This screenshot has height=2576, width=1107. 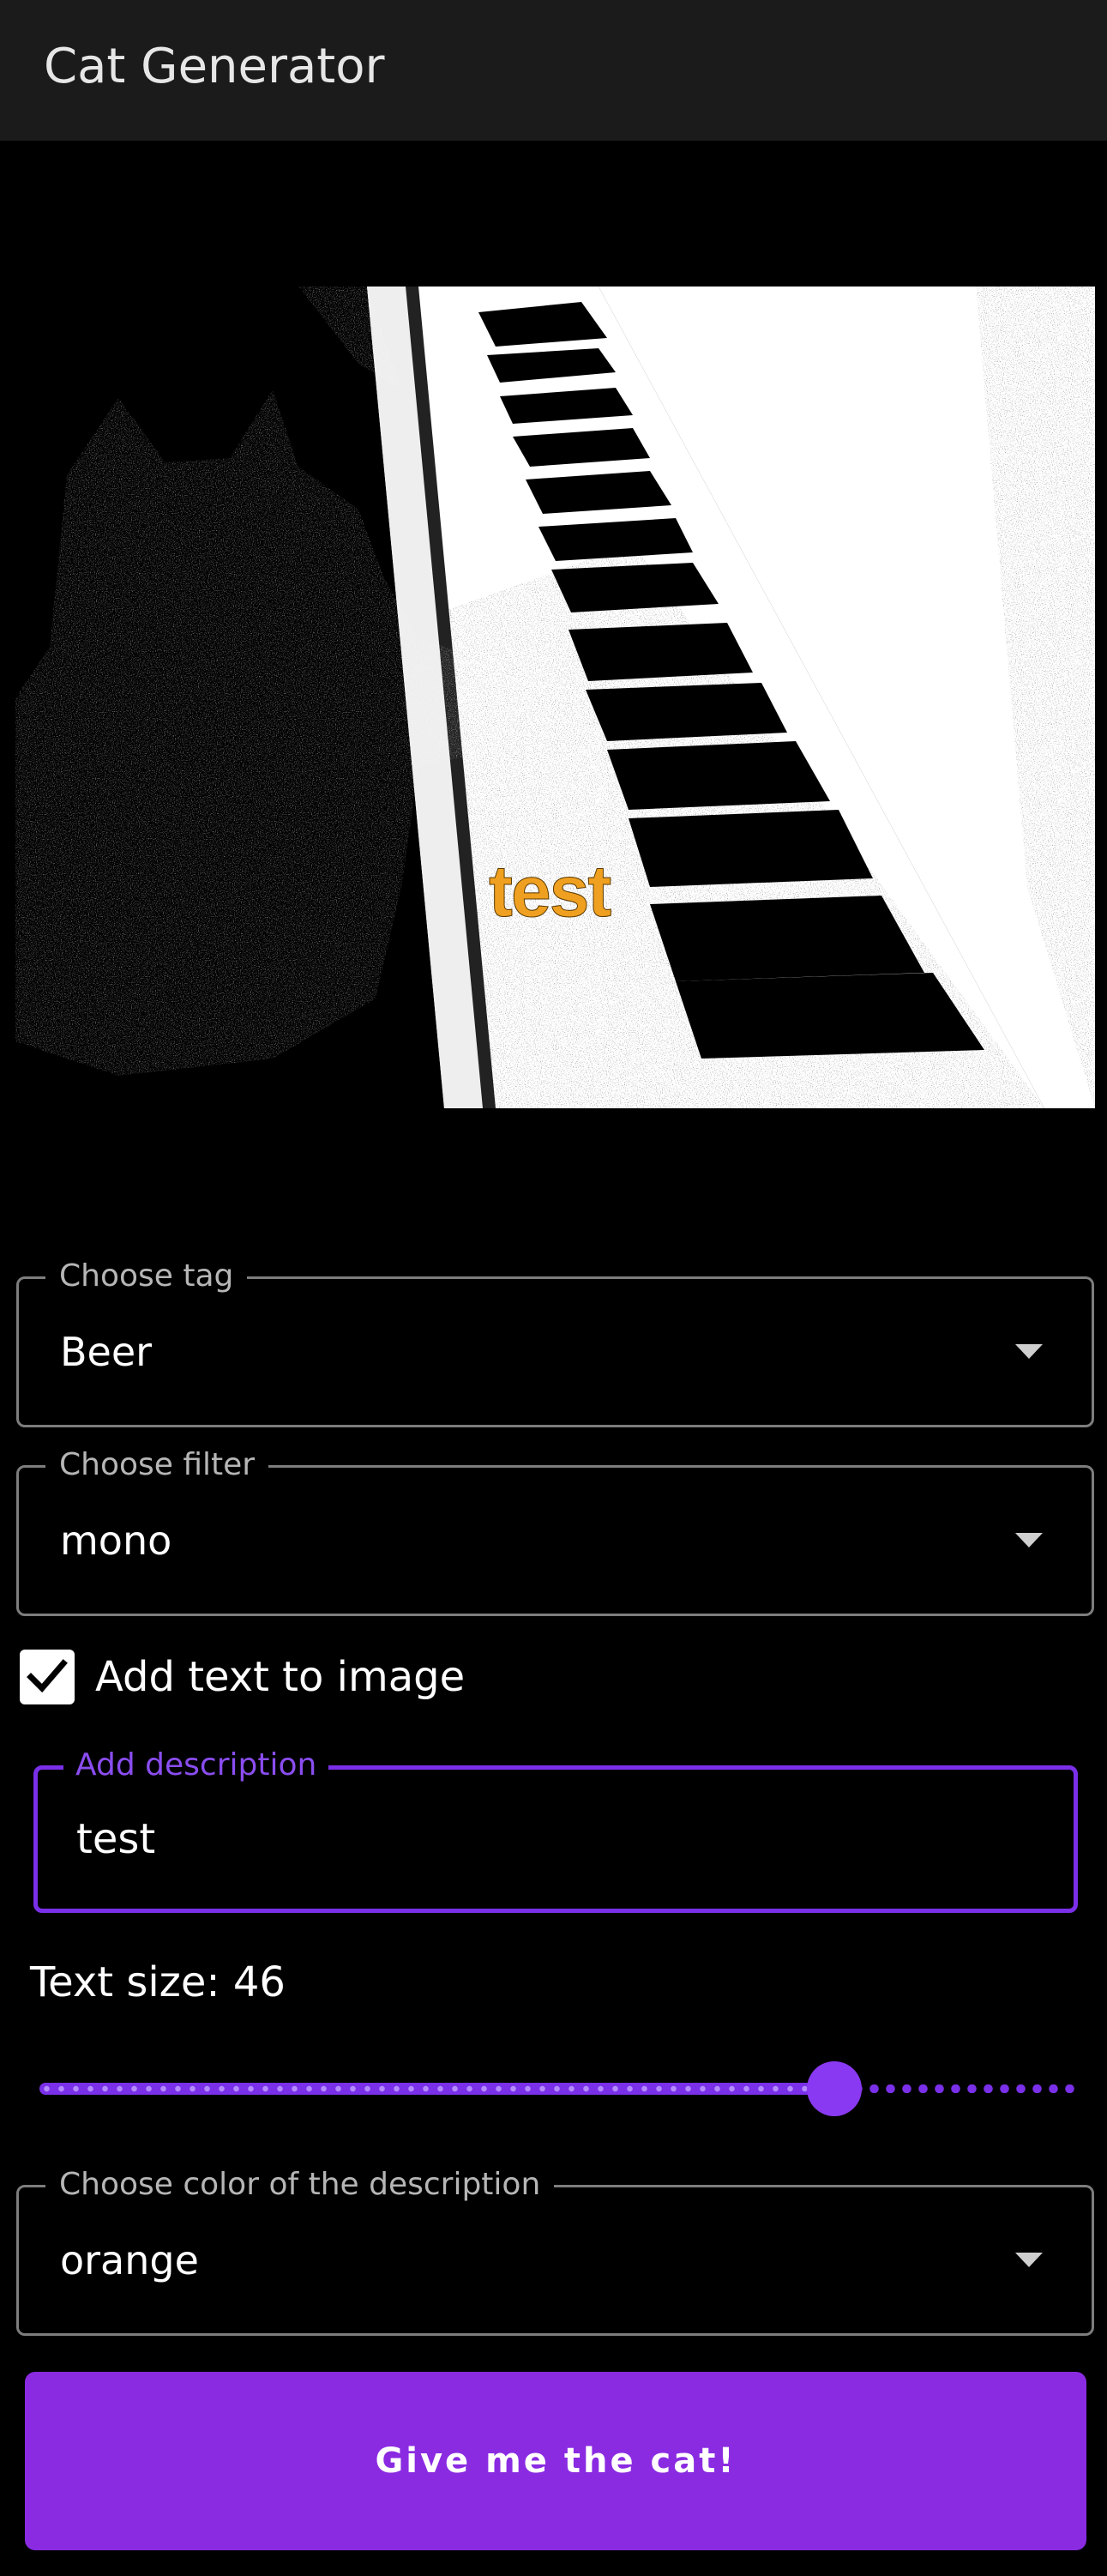 What do you see at coordinates (129, 2260) in the screenshot?
I see `color-select-value: orange` at bounding box center [129, 2260].